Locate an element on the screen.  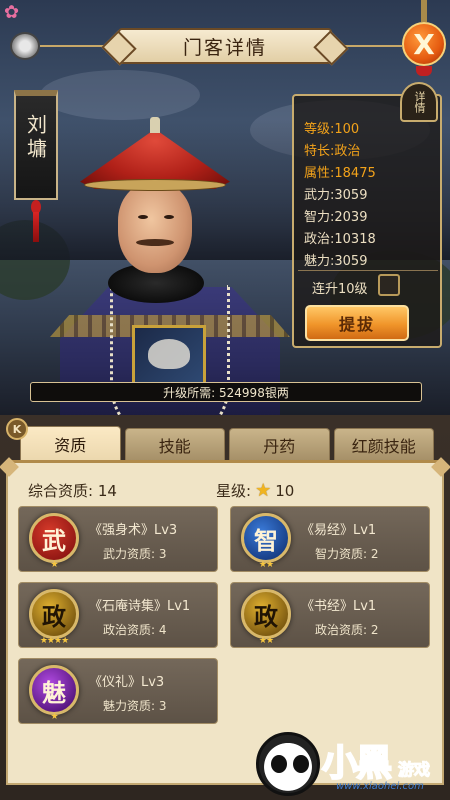
hat-finial is located at coordinates (155, 125).